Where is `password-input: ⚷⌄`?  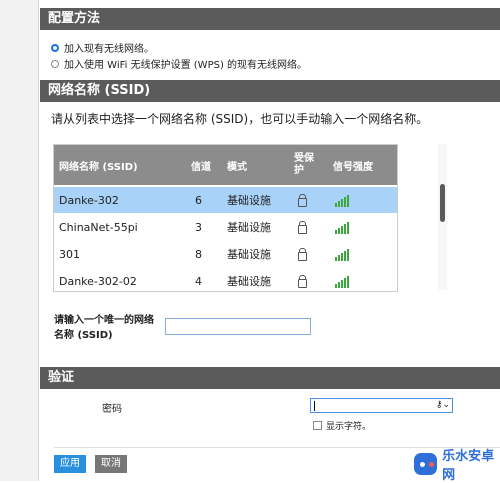
password-input: ⚷⌄ is located at coordinates (381, 405).